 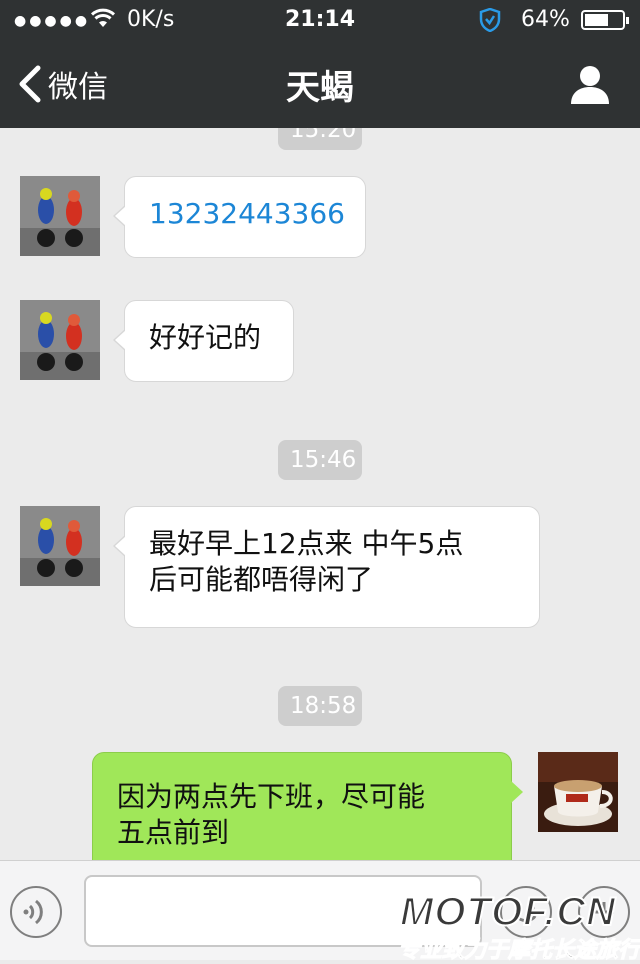 I want to click on top-bar: ●●●●● 0K/s 21:14 64% 微信 天蝎, so click(x=320, y=64).